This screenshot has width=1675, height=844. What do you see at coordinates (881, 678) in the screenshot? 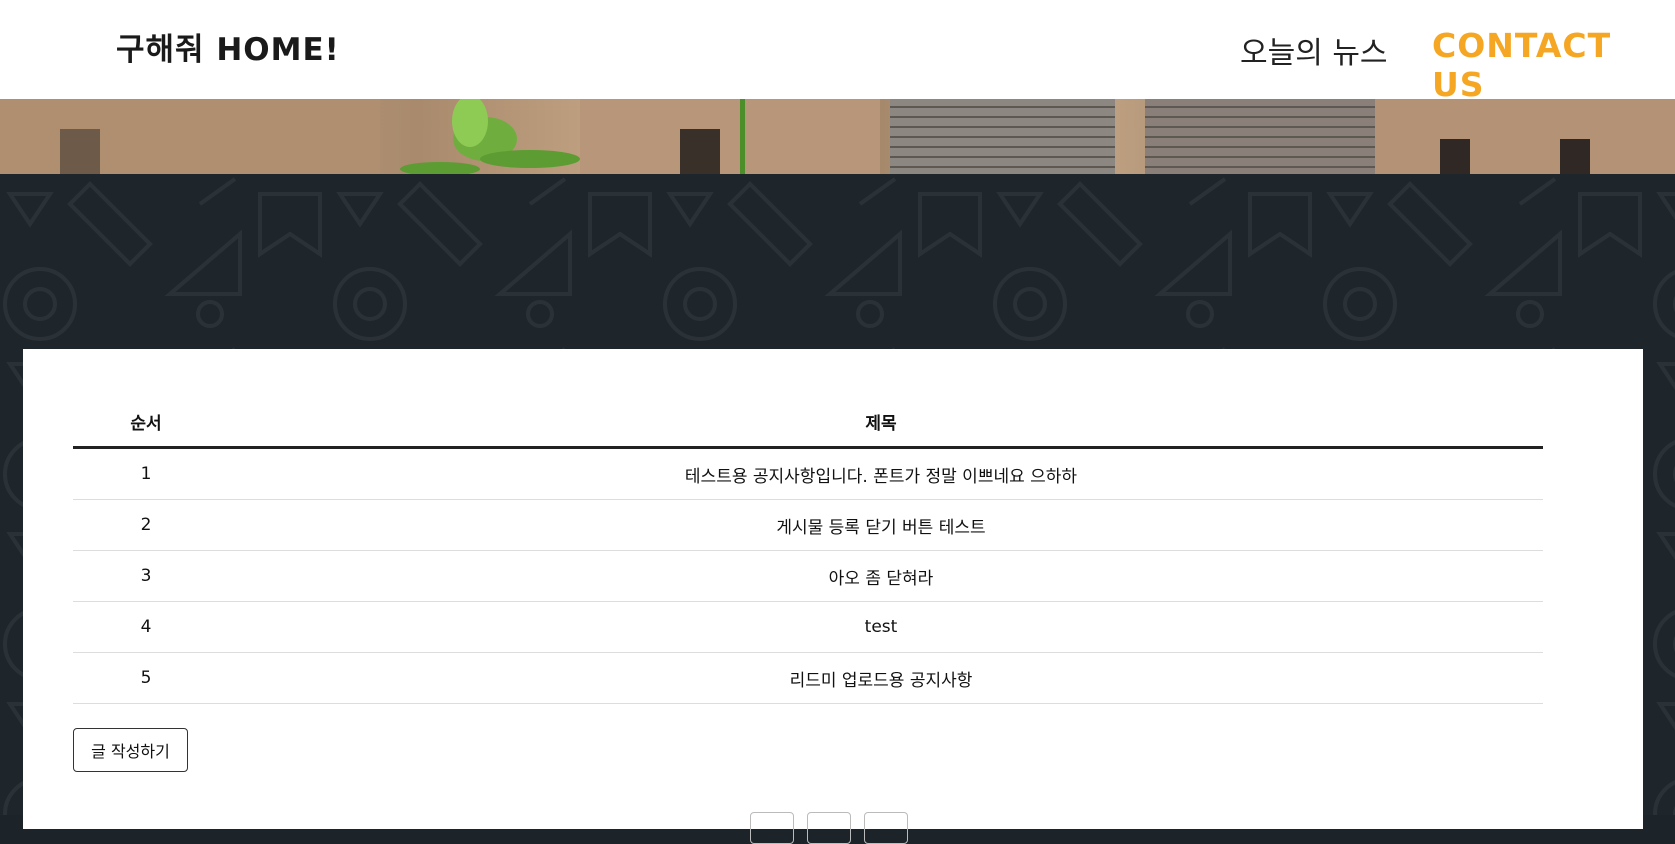
I see `row-title-link: 리드미 업로드용 공지사항` at bounding box center [881, 678].